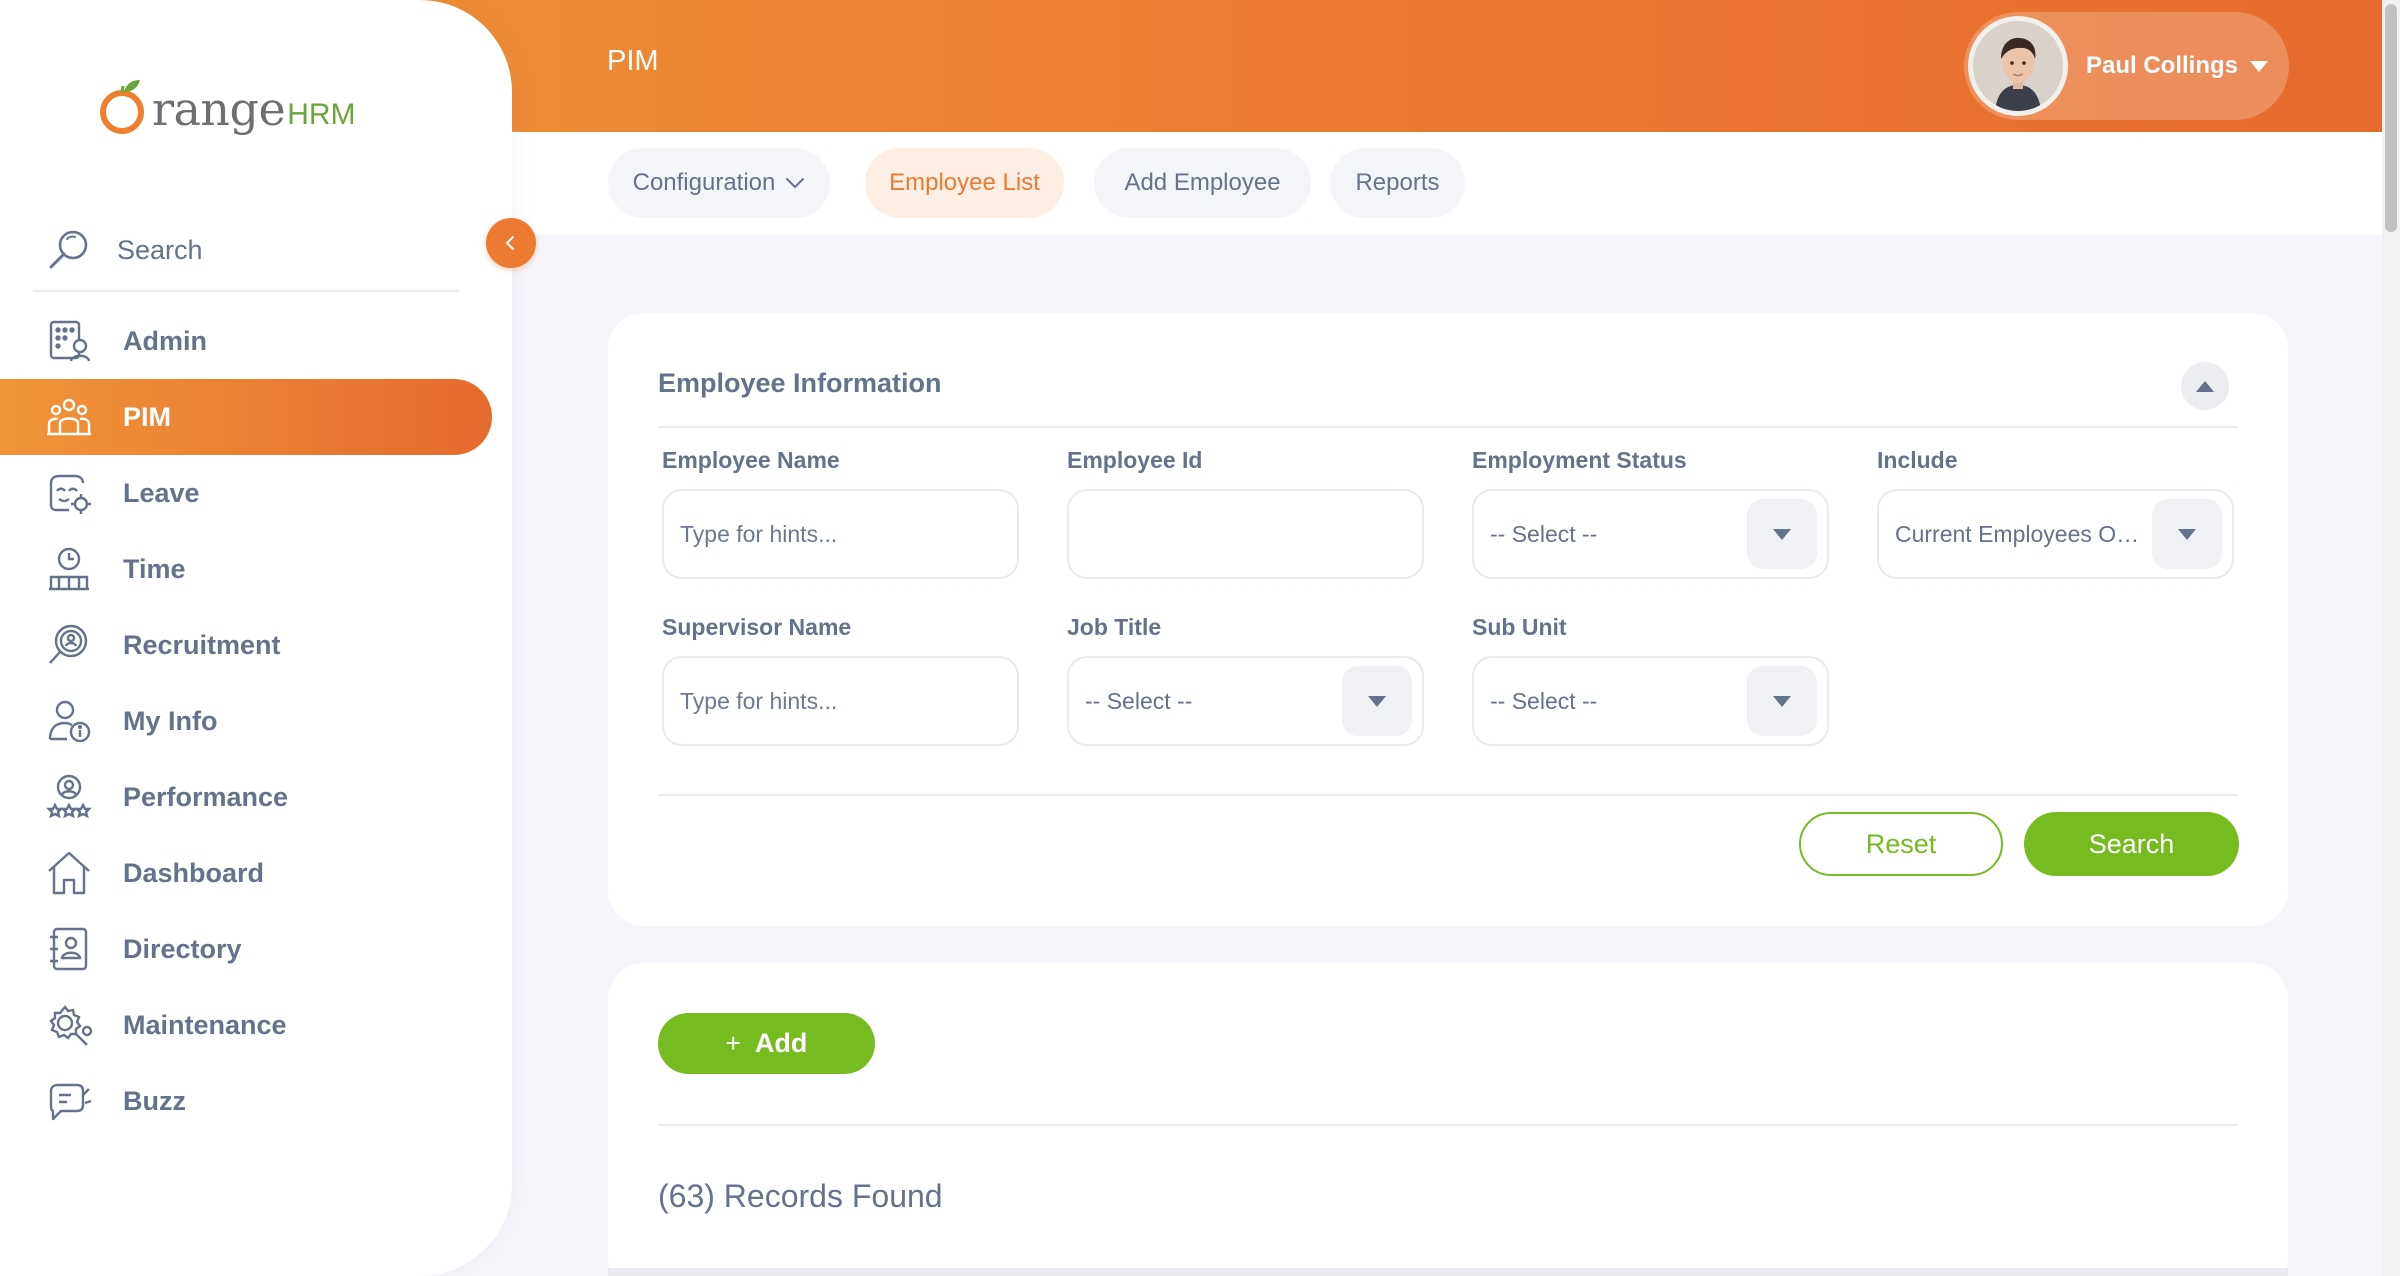 The width and height of the screenshot is (2400, 1276). What do you see at coordinates (246, 251) in the screenshot?
I see `sidebar-search: Search` at bounding box center [246, 251].